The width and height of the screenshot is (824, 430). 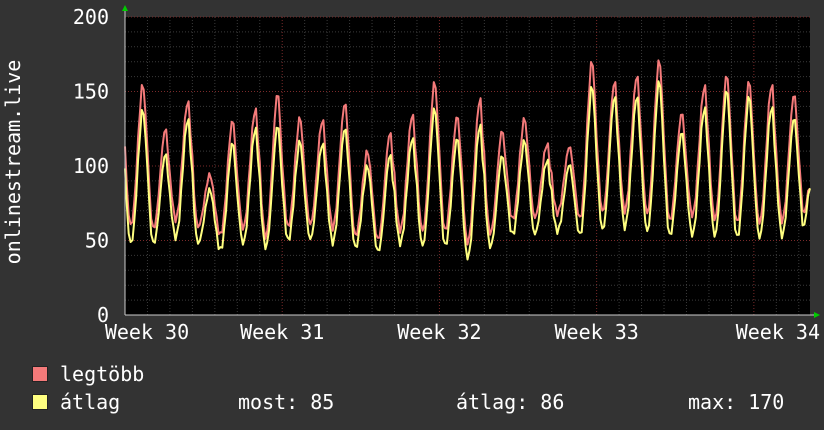 I want to click on y-axis-arrow-icon, so click(x=125, y=8).